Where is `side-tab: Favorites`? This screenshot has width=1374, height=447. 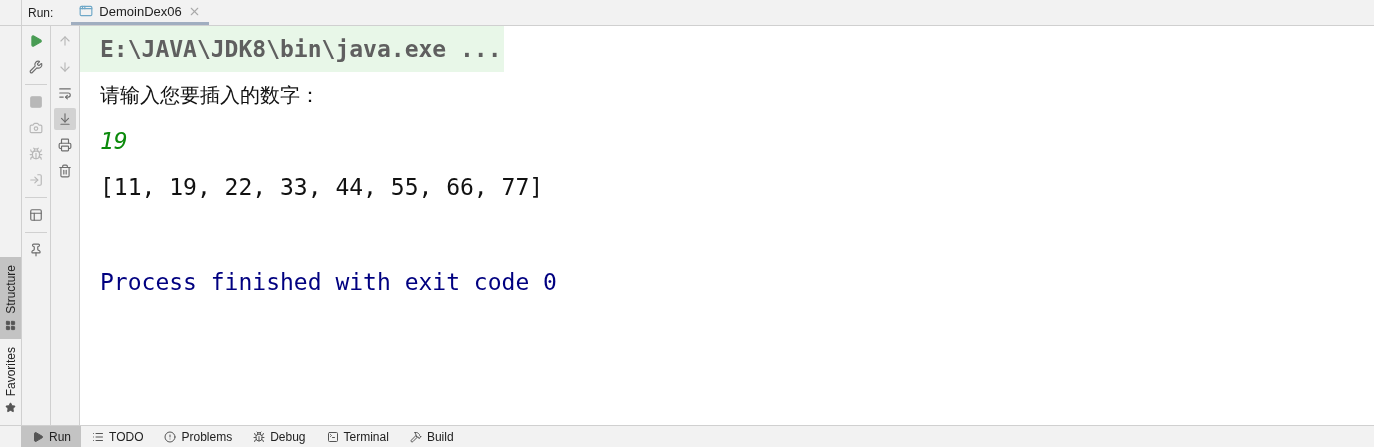 side-tab: Favorites is located at coordinates (10, 379).